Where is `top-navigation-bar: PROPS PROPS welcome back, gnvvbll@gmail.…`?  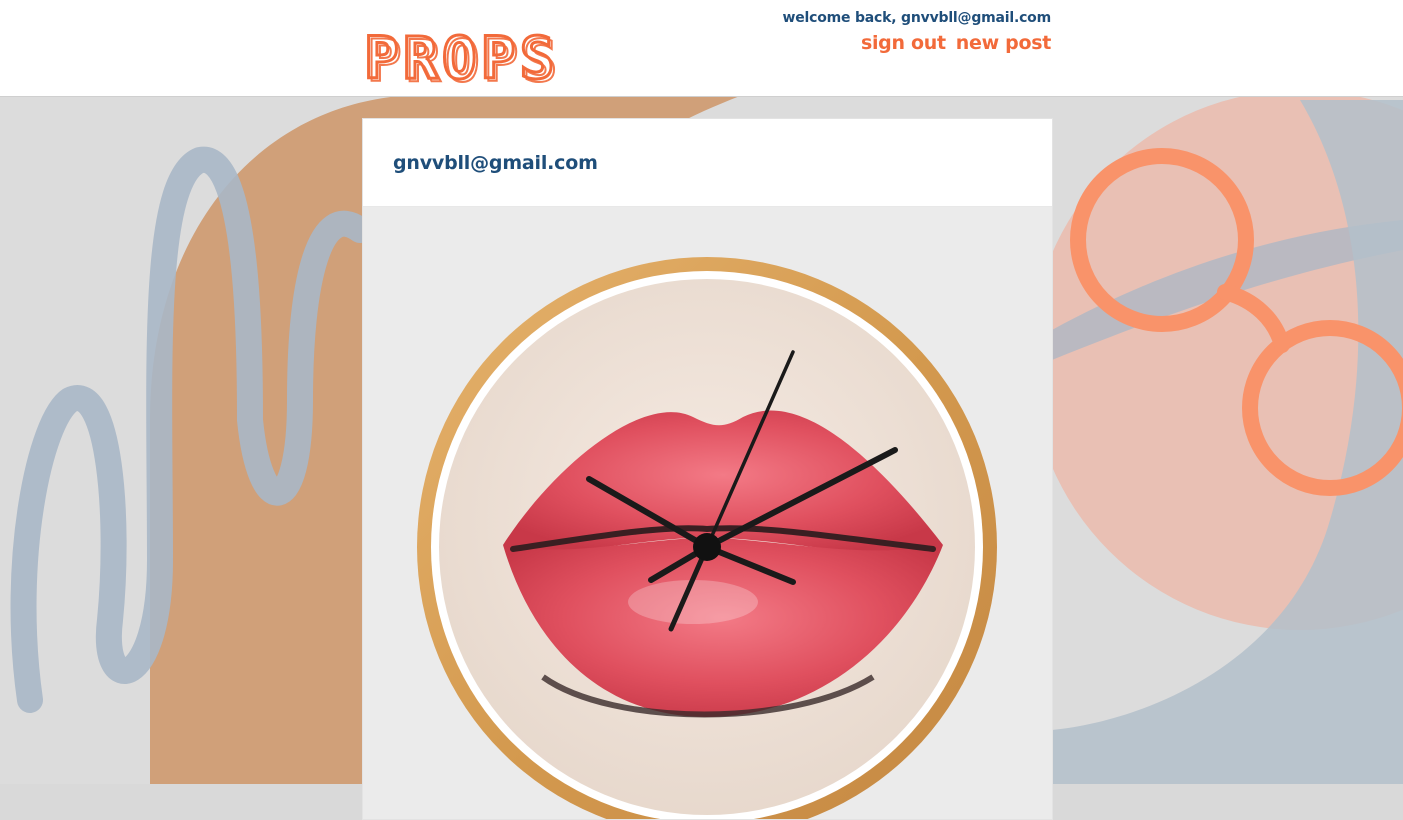 top-navigation-bar: PROPS PROPS welcome back, gnvvbll@gmail.… is located at coordinates (701, 48).